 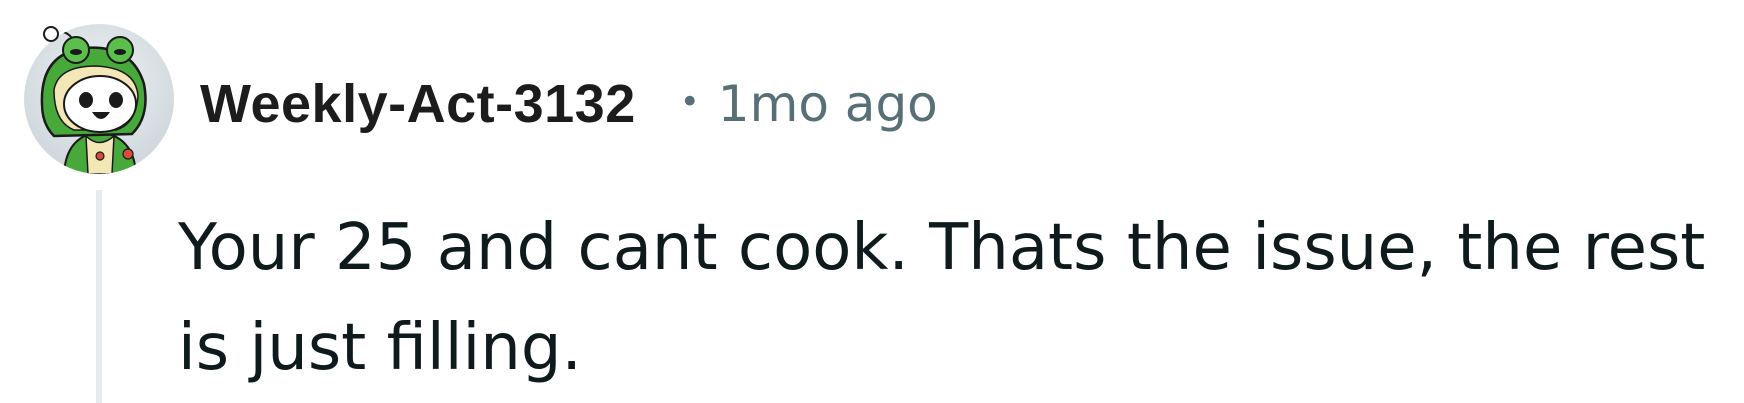 What do you see at coordinates (828, 104) in the screenshot?
I see `comment-timestamp: 1mo ago` at bounding box center [828, 104].